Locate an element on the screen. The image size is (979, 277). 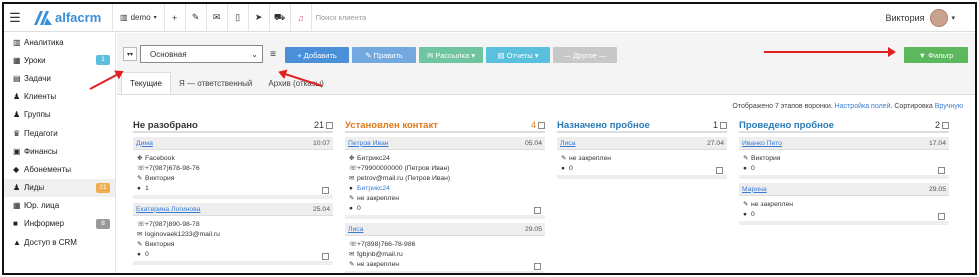
filter-button: ▼ Фильтр is located at coordinates (936, 55).